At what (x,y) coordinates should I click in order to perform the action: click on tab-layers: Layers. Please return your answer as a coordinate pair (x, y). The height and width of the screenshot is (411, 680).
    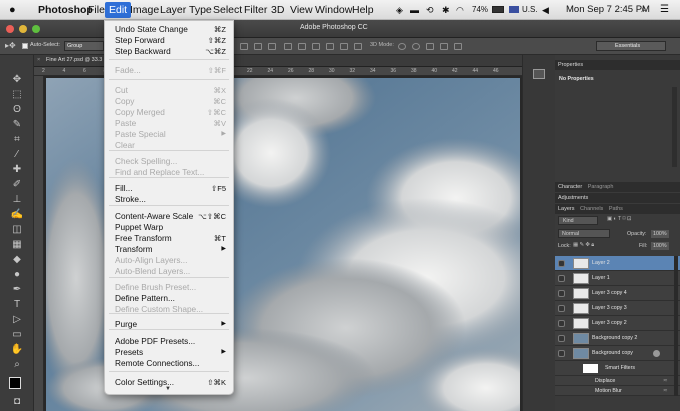
    Looking at the image, I should click on (566, 209).